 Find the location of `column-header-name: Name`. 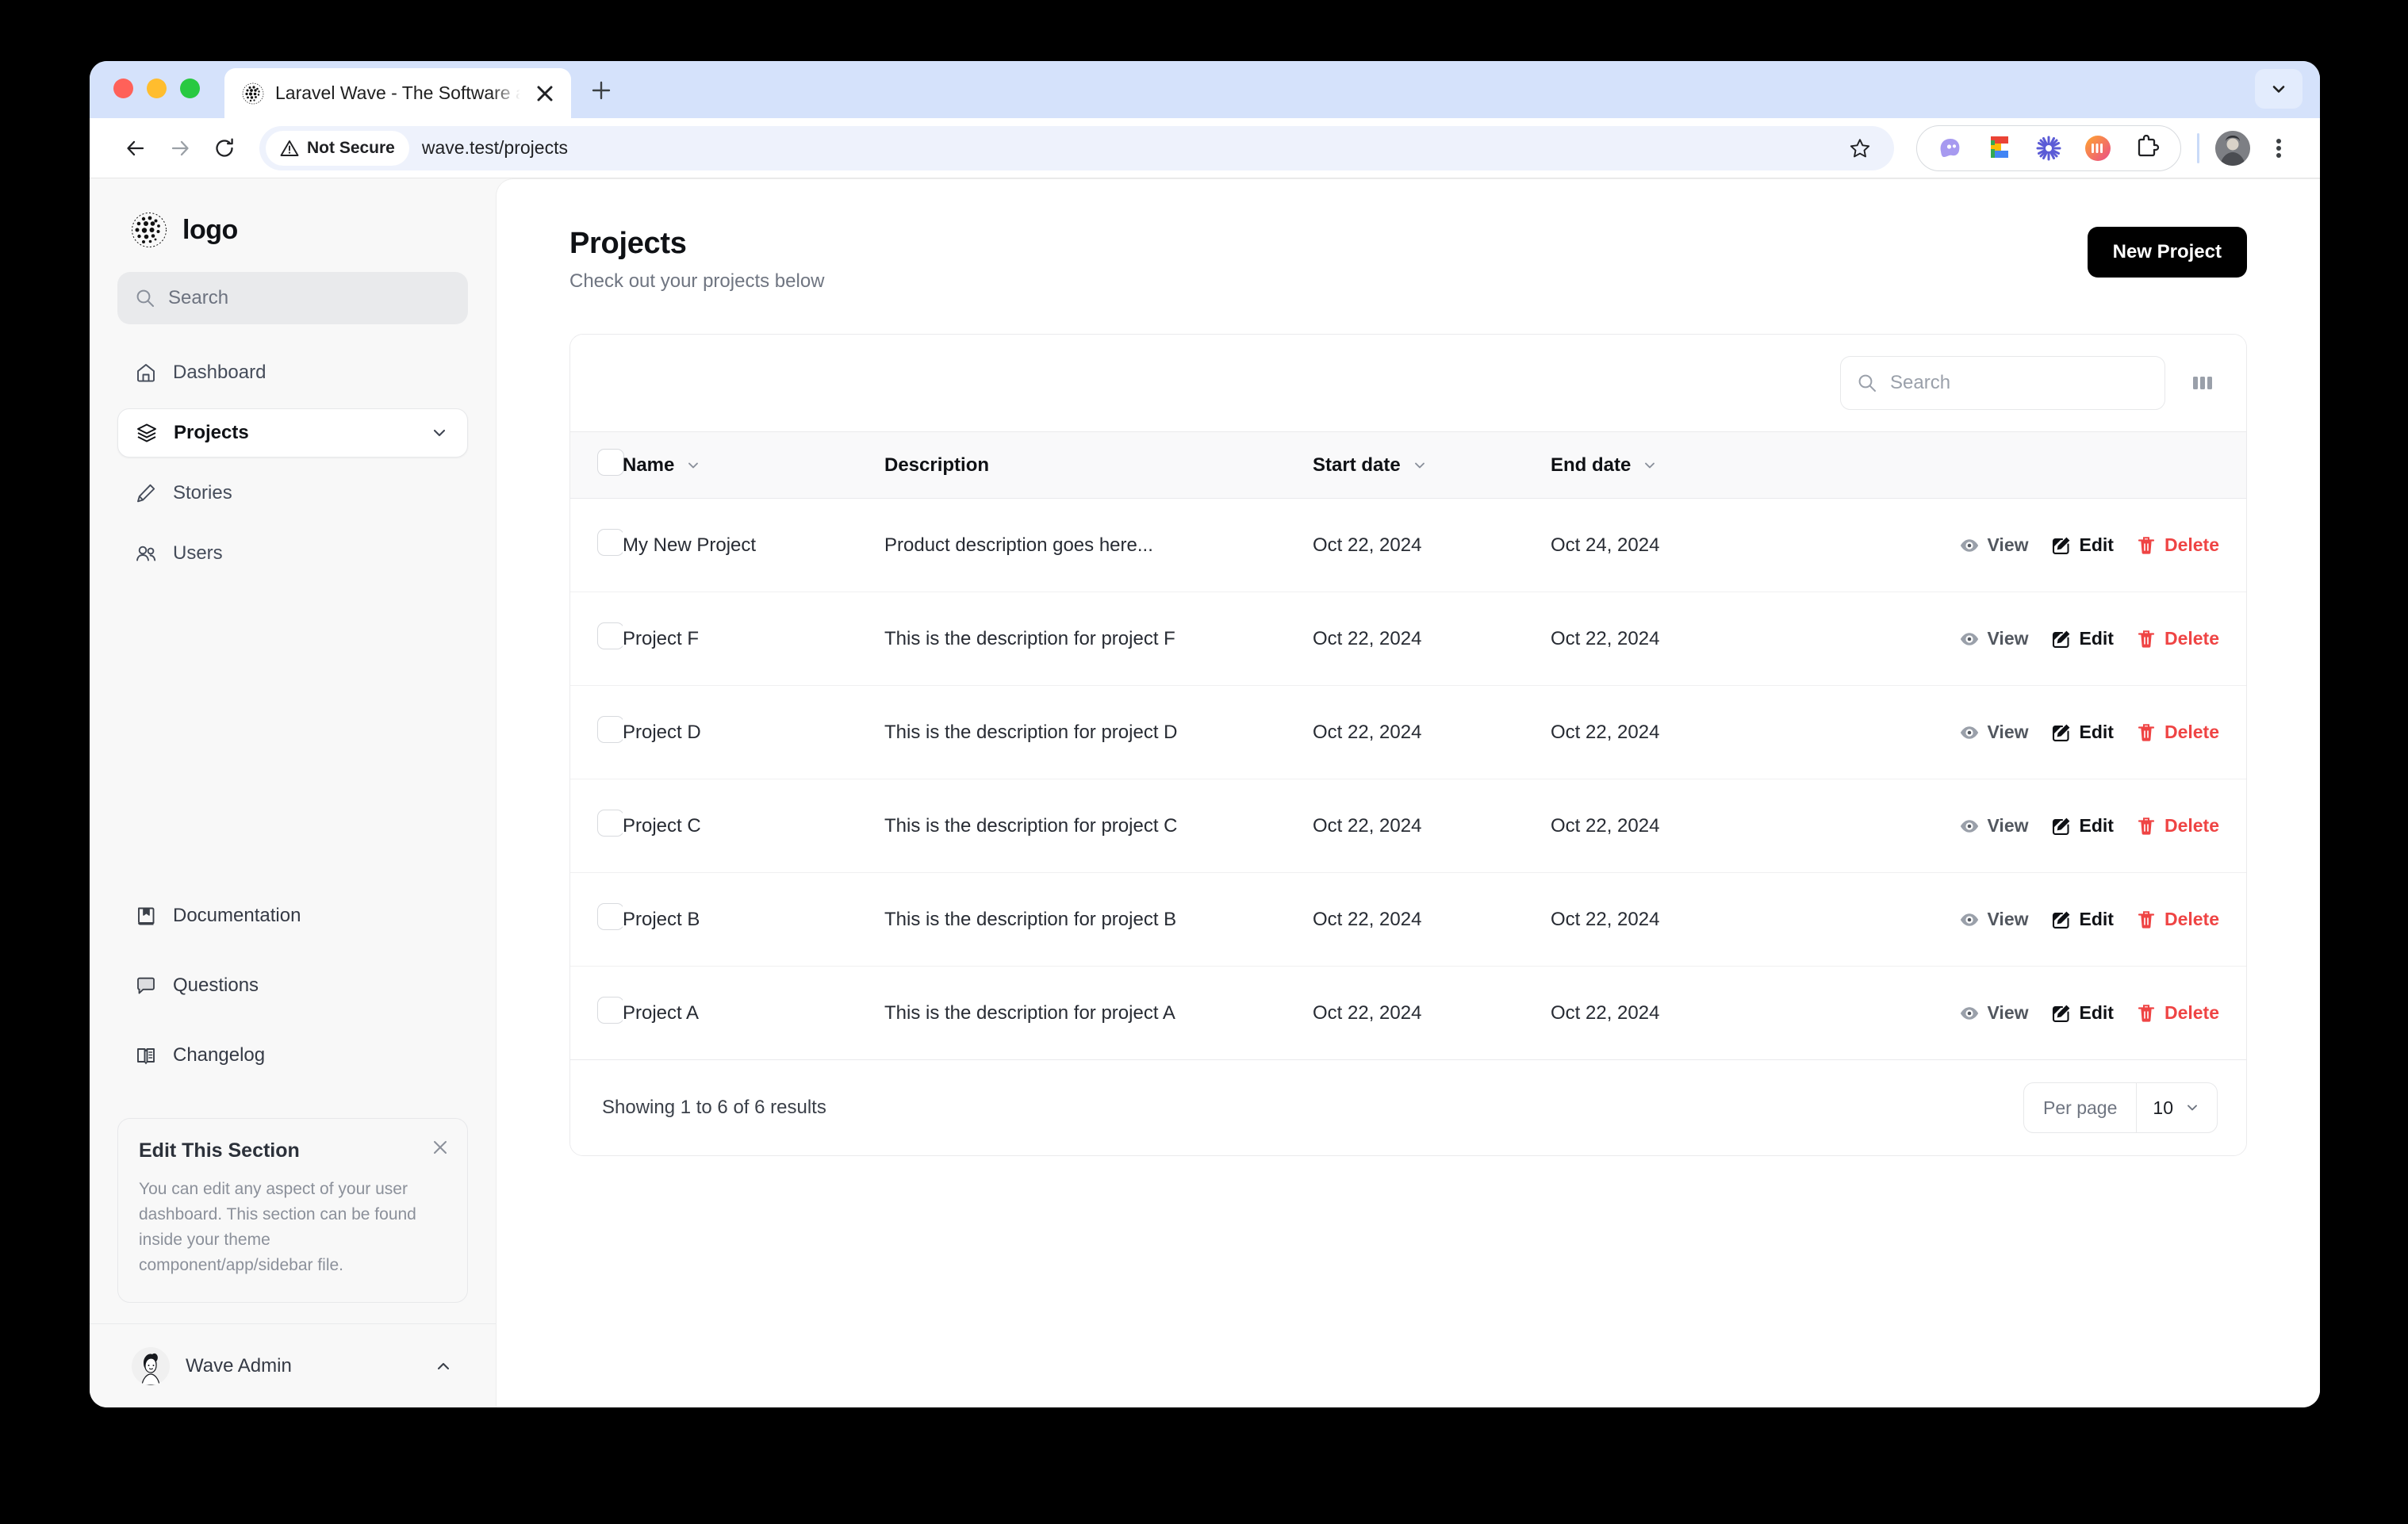

column-header-name: Name is located at coordinates (753, 465).